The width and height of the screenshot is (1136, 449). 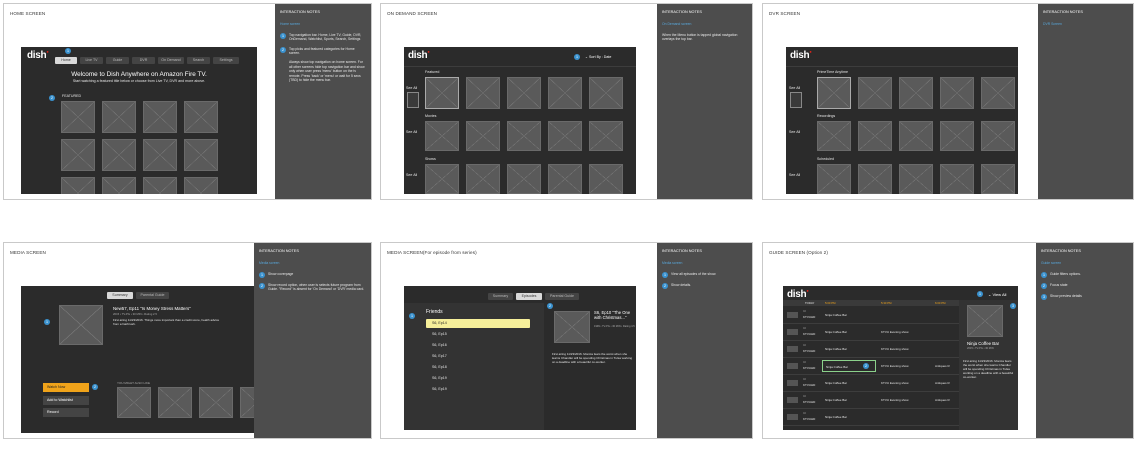 What do you see at coordinates (1066, 295) in the screenshot?
I see `note-text: Show preview details` at bounding box center [1066, 295].